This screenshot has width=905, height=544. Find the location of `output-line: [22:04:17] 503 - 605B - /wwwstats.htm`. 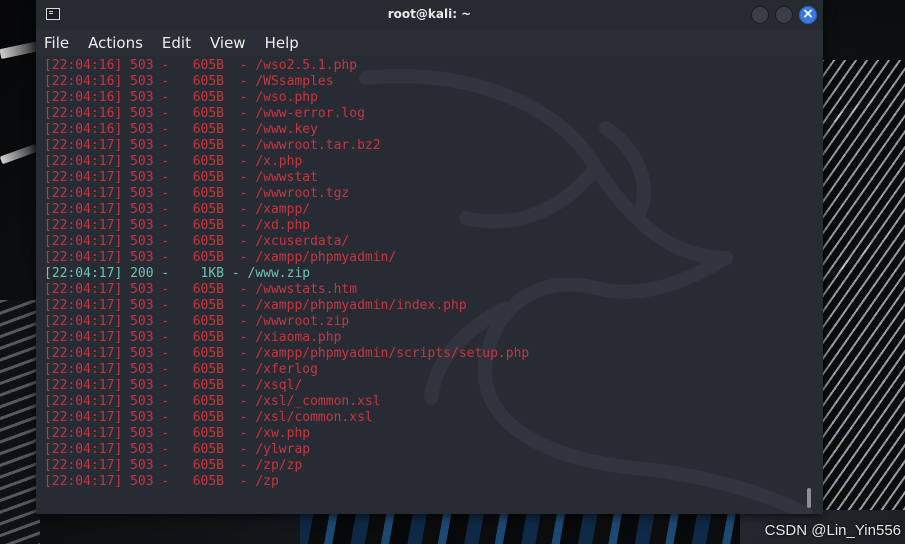

output-line: [22:04:17] 503 - 605B - /wwwstats.htm is located at coordinates (201, 289).